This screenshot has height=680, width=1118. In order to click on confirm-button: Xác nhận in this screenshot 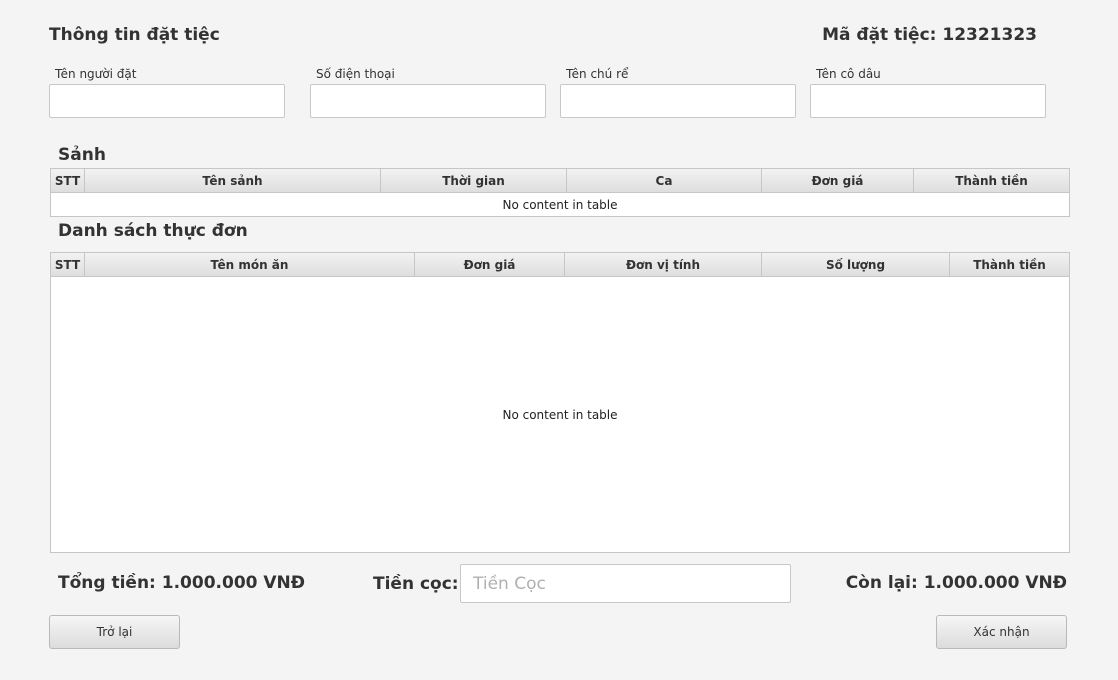, I will do `click(1001, 632)`.